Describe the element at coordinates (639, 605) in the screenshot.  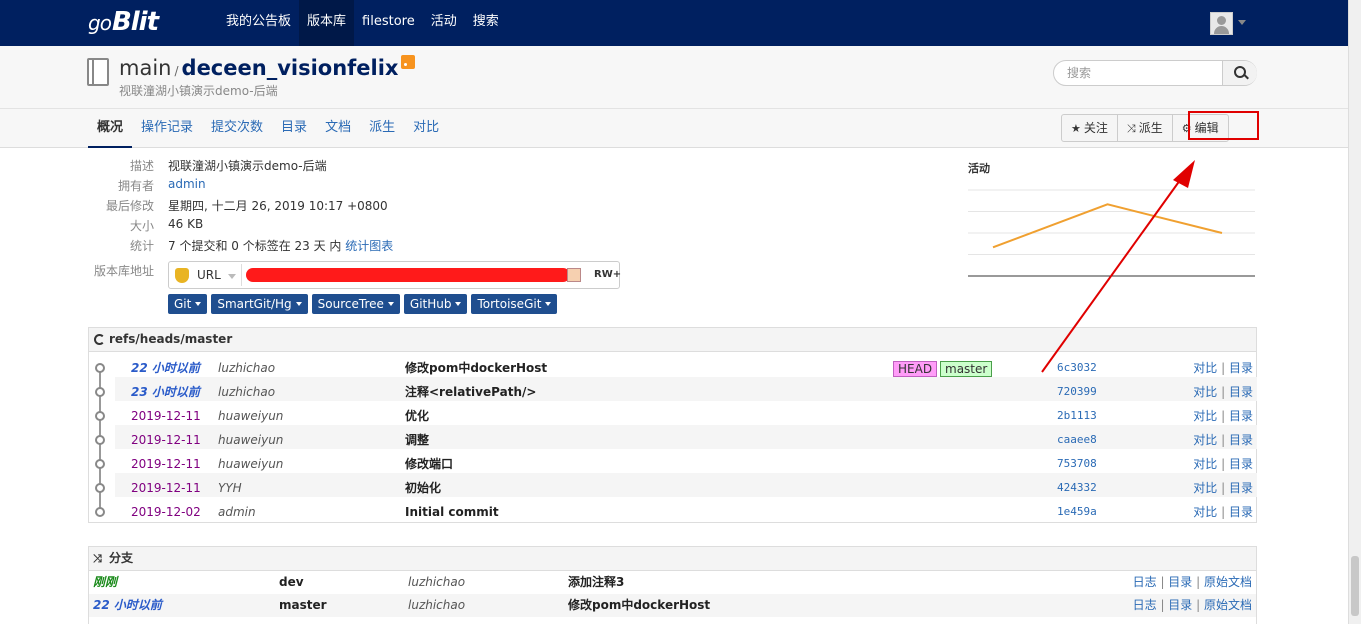
I see `branch-message-link: 修改pom中dockerHost` at that location.